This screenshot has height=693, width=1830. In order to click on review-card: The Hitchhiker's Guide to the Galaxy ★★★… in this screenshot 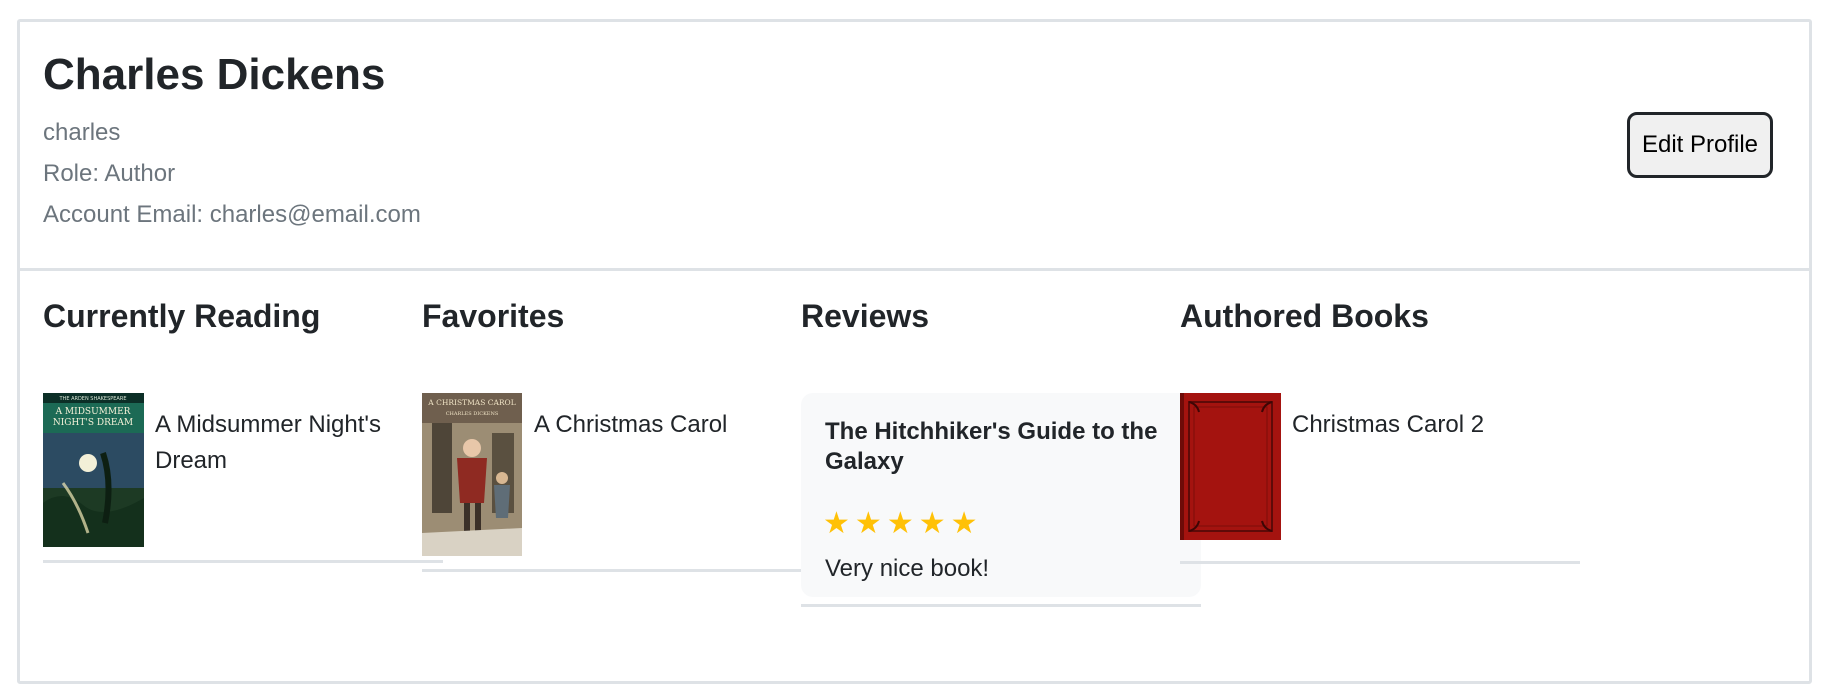, I will do `click(1001, 495)`.